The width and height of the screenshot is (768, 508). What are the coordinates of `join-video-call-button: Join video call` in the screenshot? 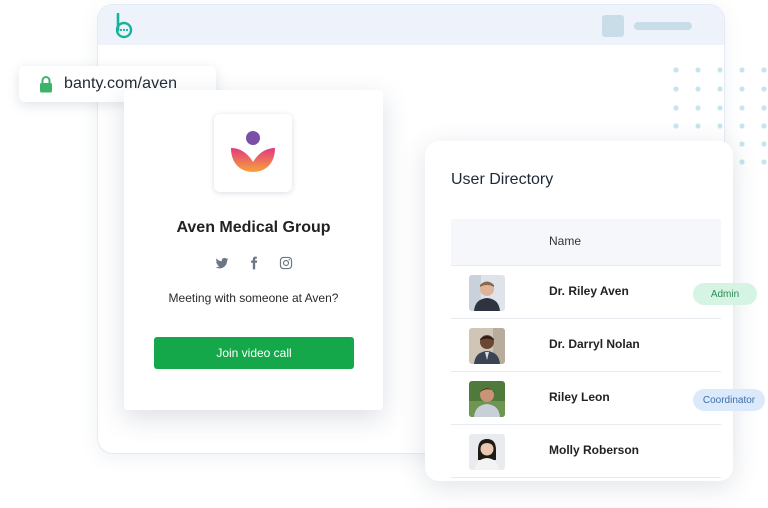 It's located at (254, 353).